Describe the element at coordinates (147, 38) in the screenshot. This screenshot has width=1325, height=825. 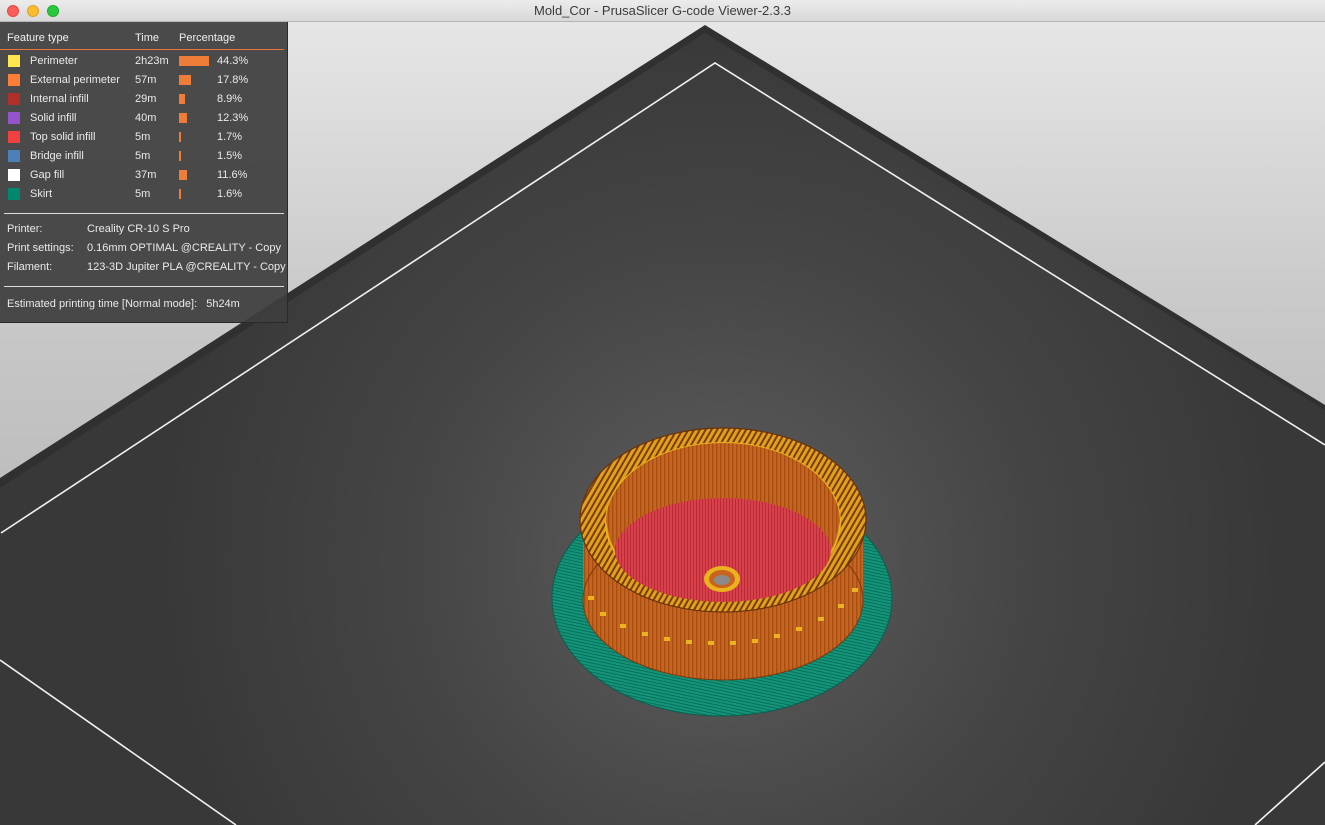
I see `header-time: Time` at that location.